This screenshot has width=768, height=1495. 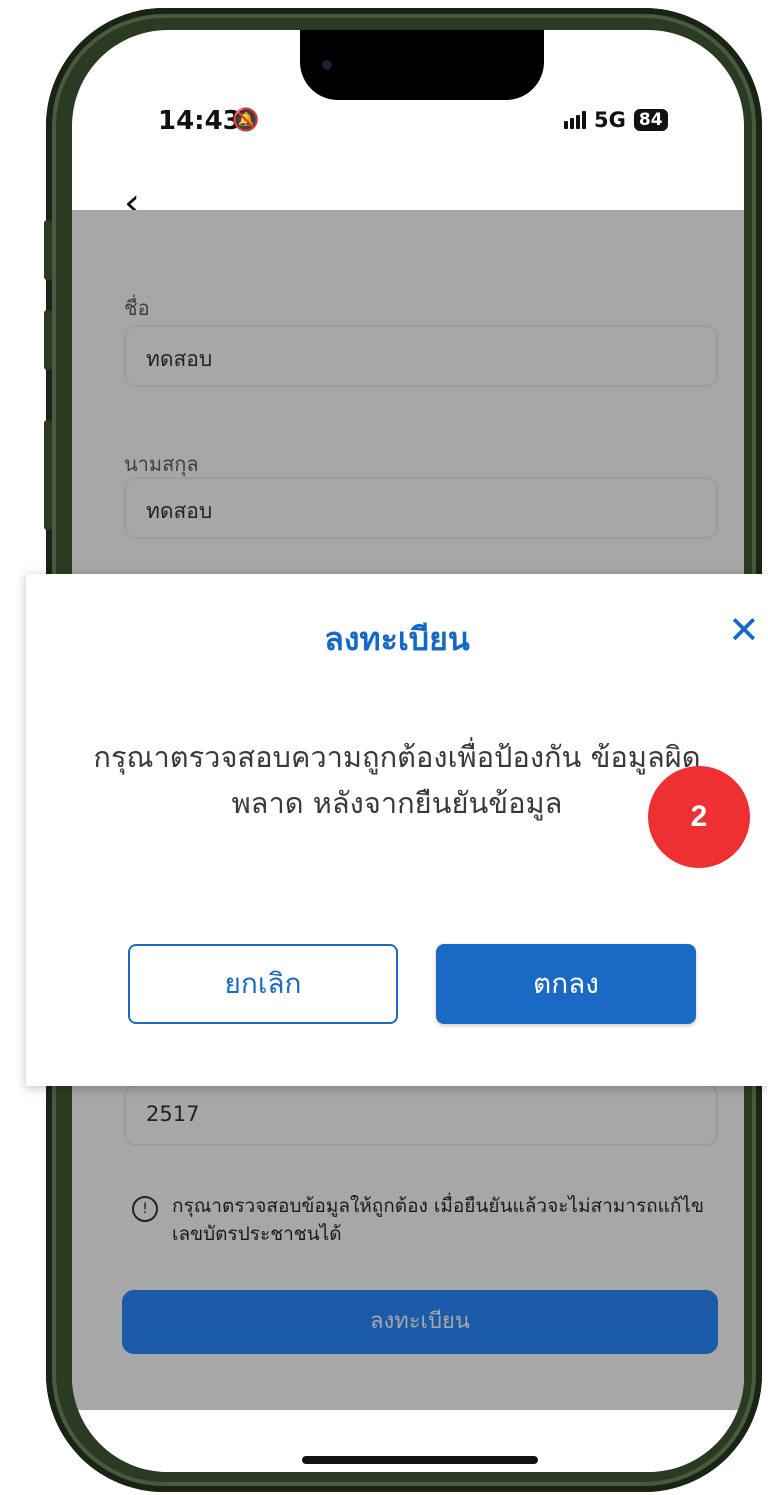 I want to click on cancel-button: ยกเลิก, so click(x=263, y=984).